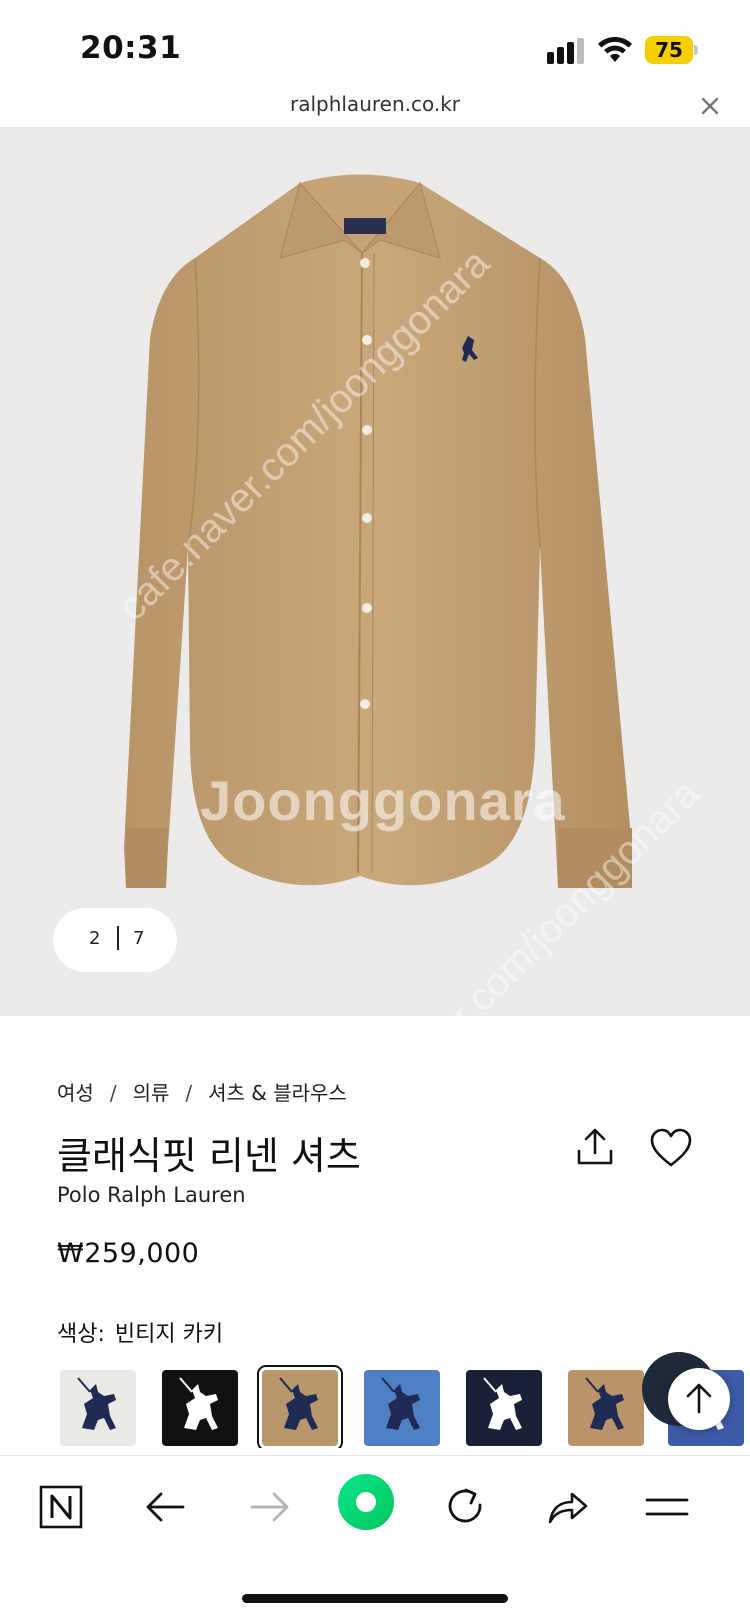  Describe the element at coordinates (366, 1502) in the screenshot. I see `green-circle-icon` at that location.